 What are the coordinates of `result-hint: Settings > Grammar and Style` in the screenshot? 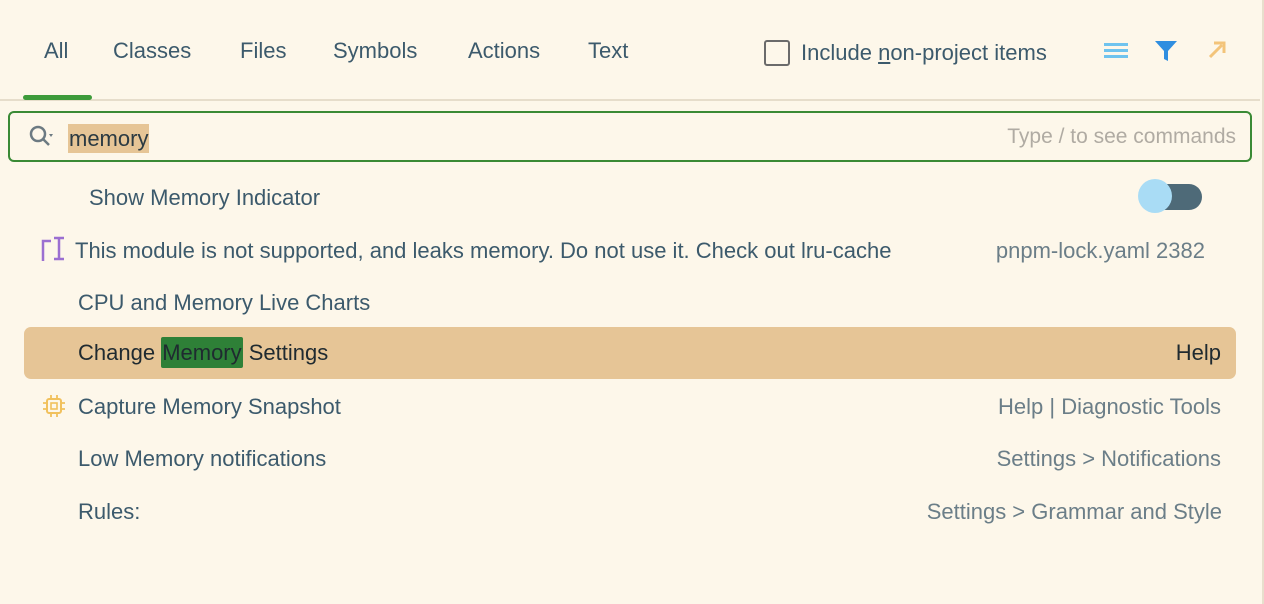 It's located at (1074, 511).